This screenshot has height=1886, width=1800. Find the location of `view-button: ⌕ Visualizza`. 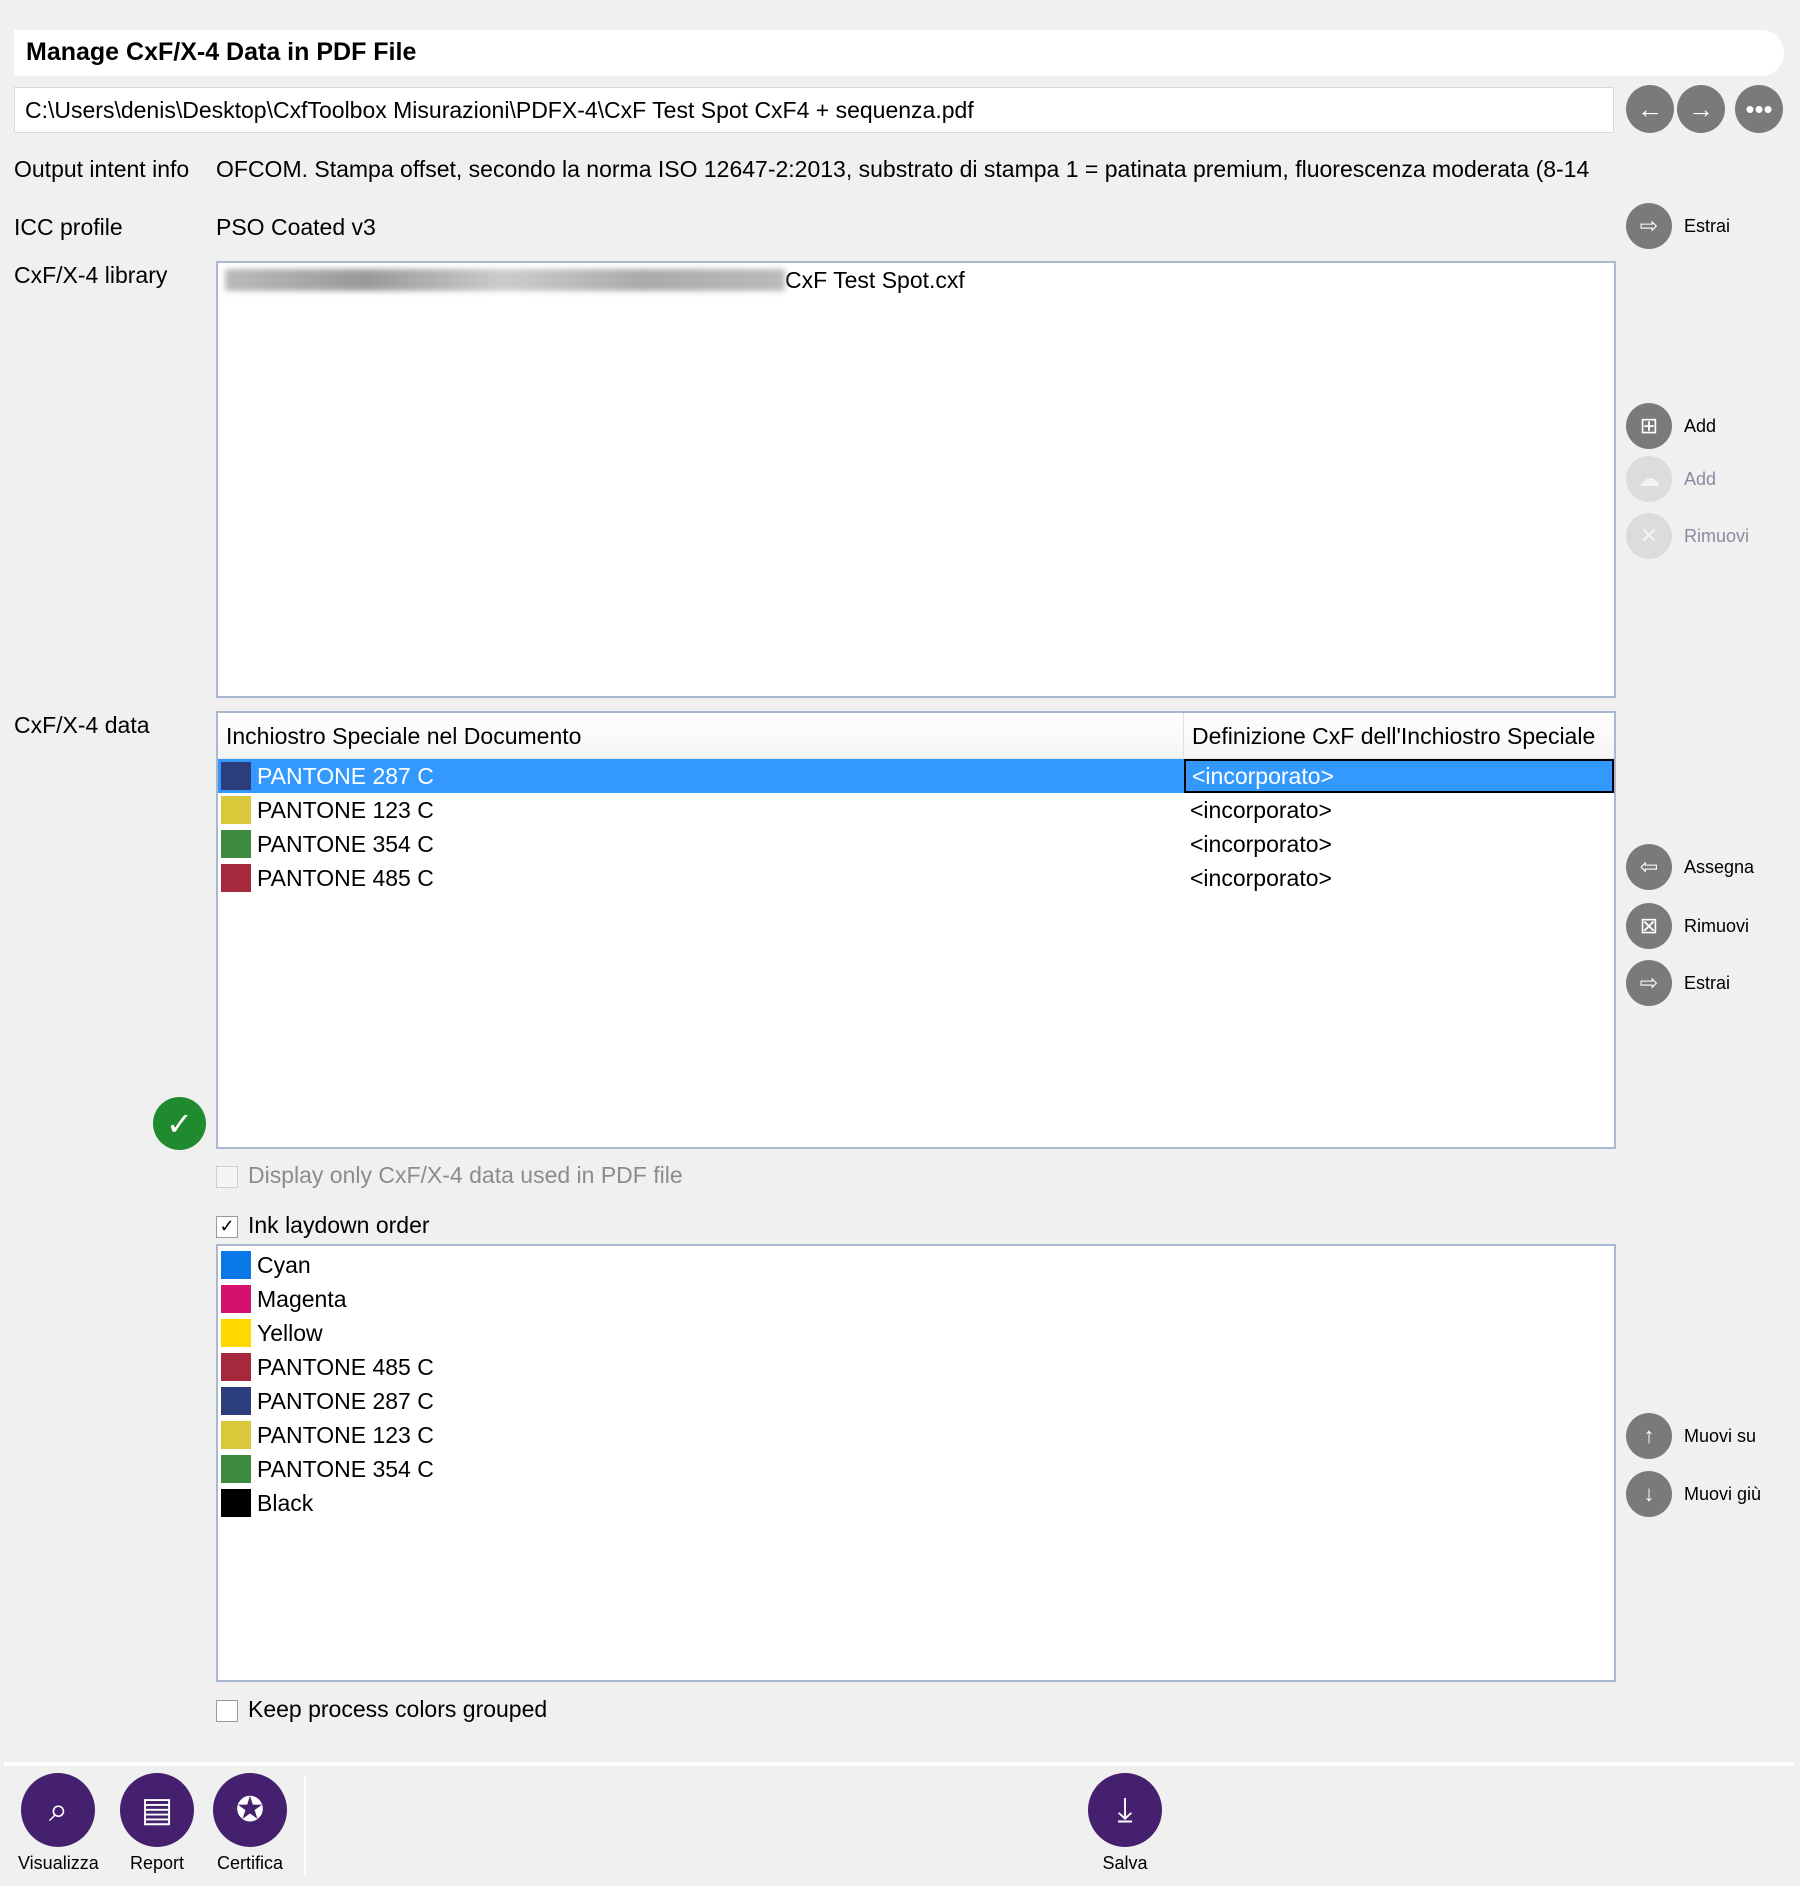

view-button: ⌕ Visualizza is located at coordinates (58, 1823).